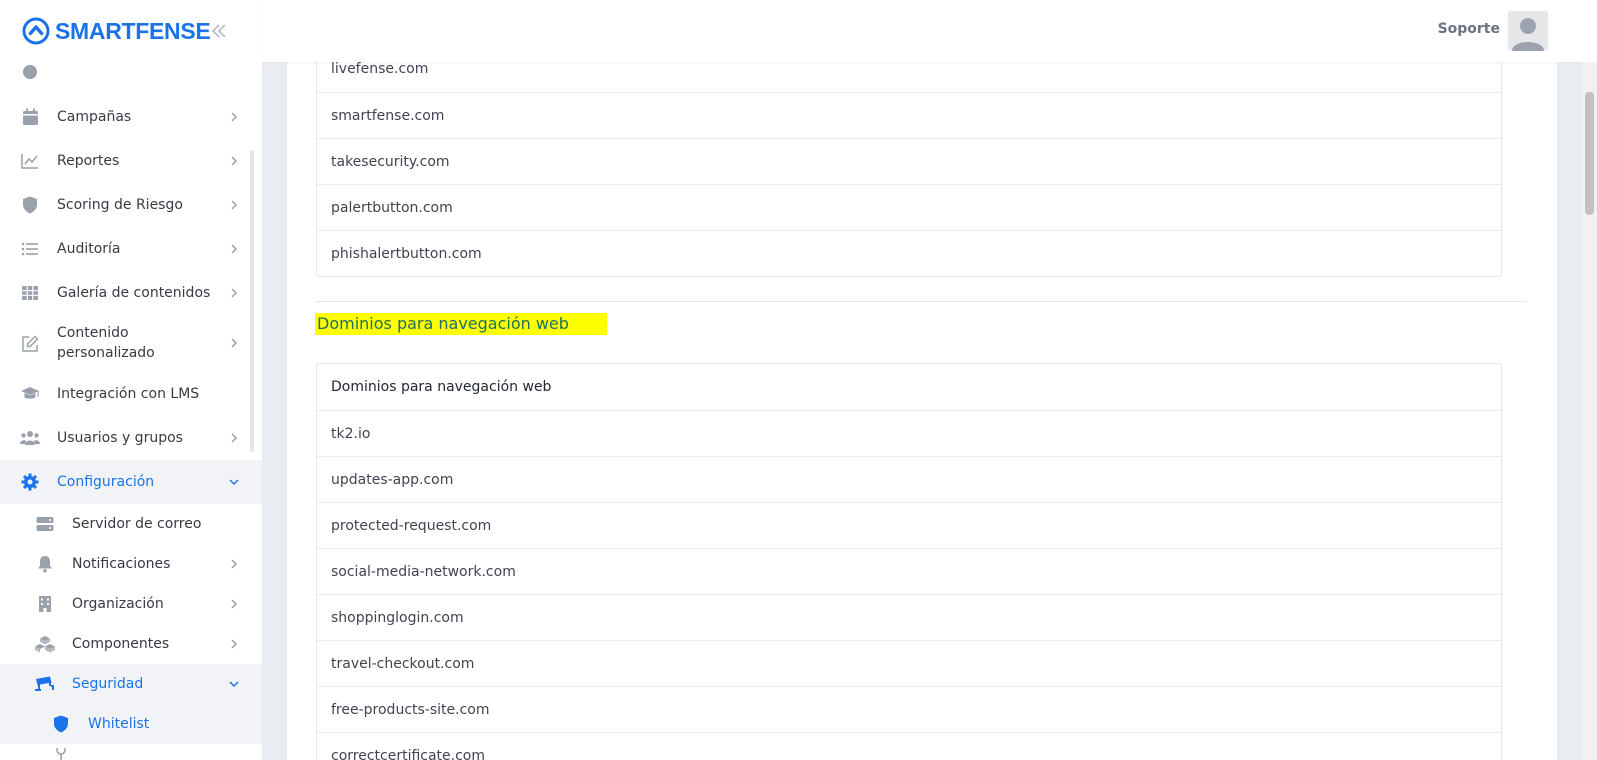 This screenshot has width=1597, height=760. Describe the element at coordinates (441, 387) in the screenshot. I see `list-header: Dominios para navegación web` at that location.